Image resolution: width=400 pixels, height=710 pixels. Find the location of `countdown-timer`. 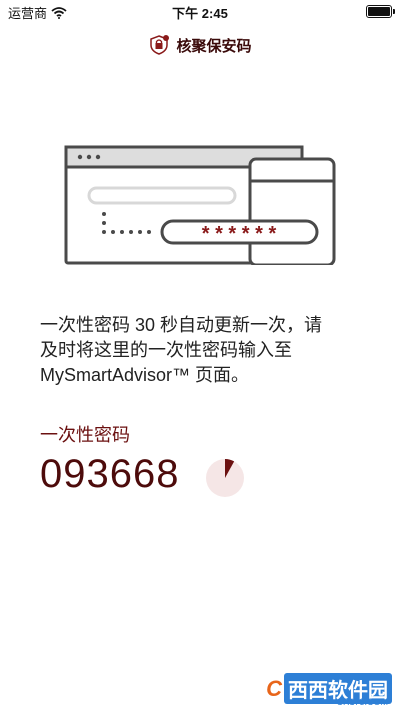

countdown-timer is located at coordinates (225, 478).